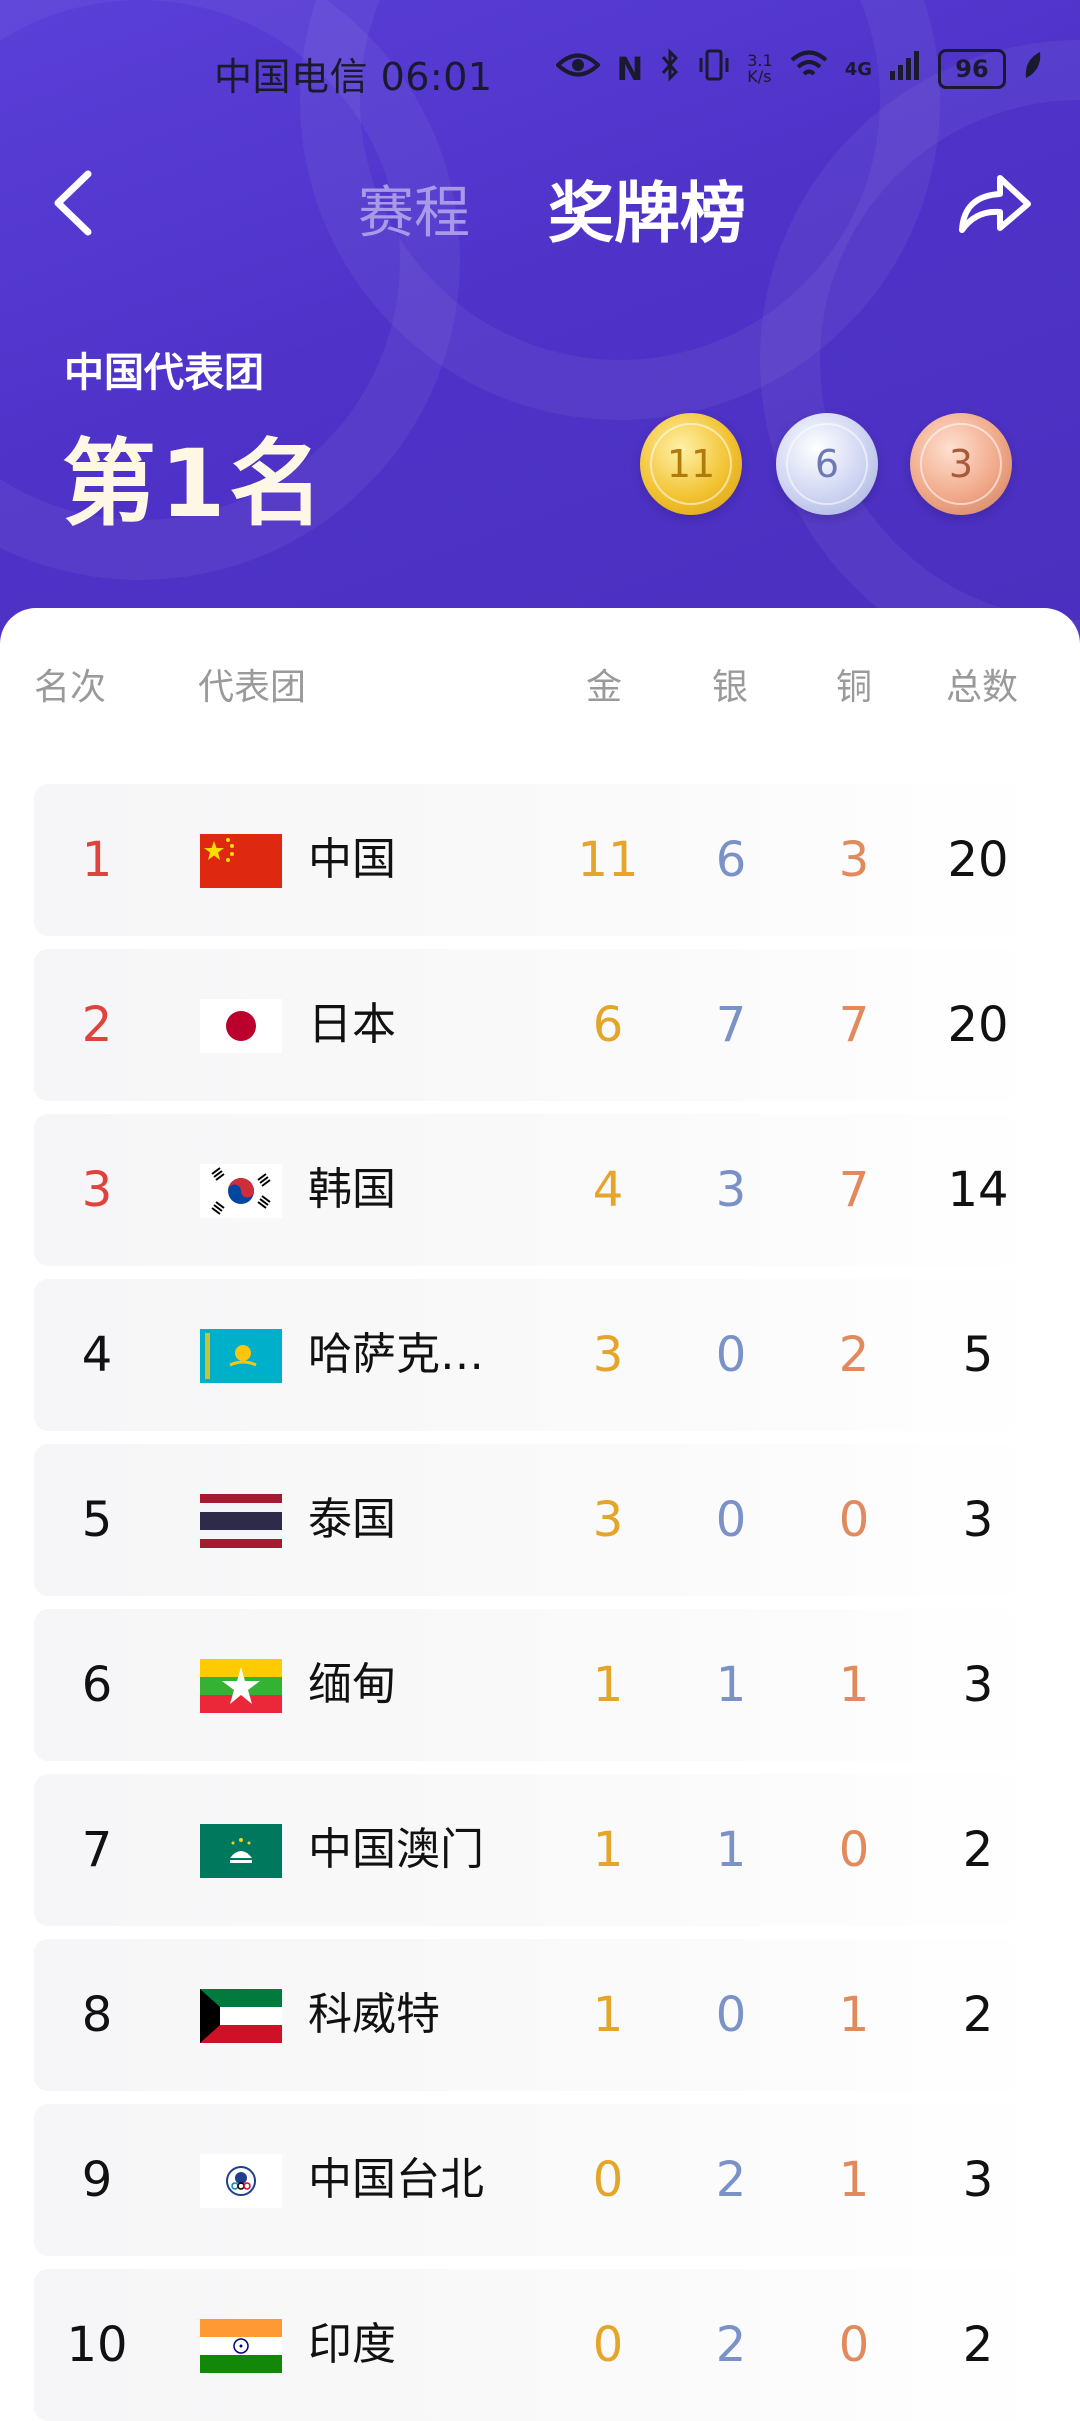 This screenshot has width=1080, height=2421. Describe the element at coordinates (608, 1190) in the screenshot. I see `gold-count: 4` at that location.